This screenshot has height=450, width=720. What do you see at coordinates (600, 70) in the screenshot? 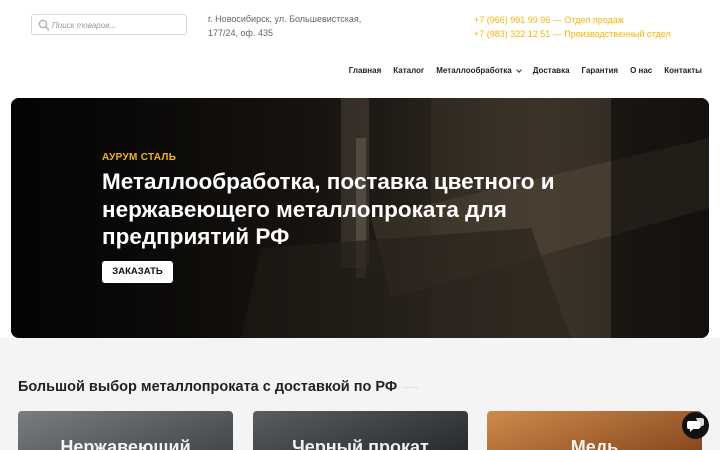
I see `nav-item-warranty: Гарантия` at bounding box center [600, 70].